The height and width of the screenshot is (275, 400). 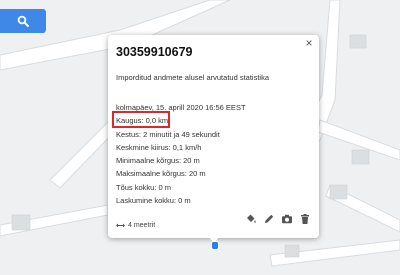 I want to click on close-icon: ×, so click(x=309, y=43).